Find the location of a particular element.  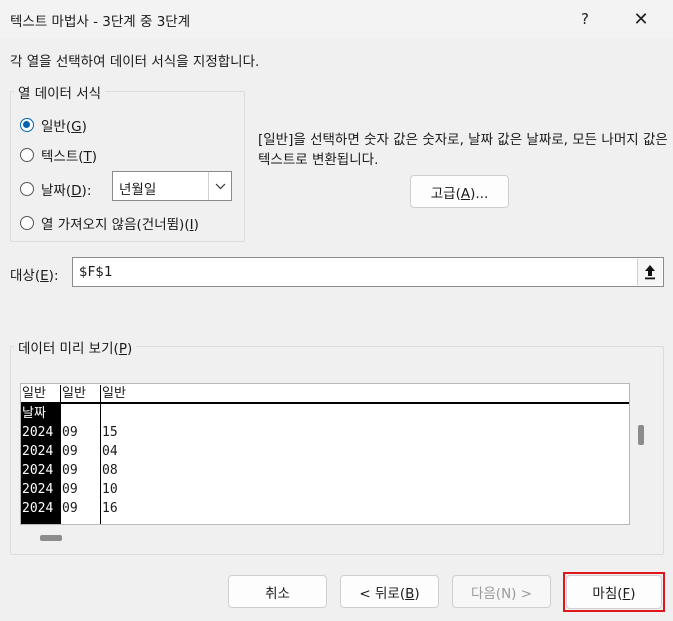

next-button-label: 다음(N) > is located at coordinates (501, 593).